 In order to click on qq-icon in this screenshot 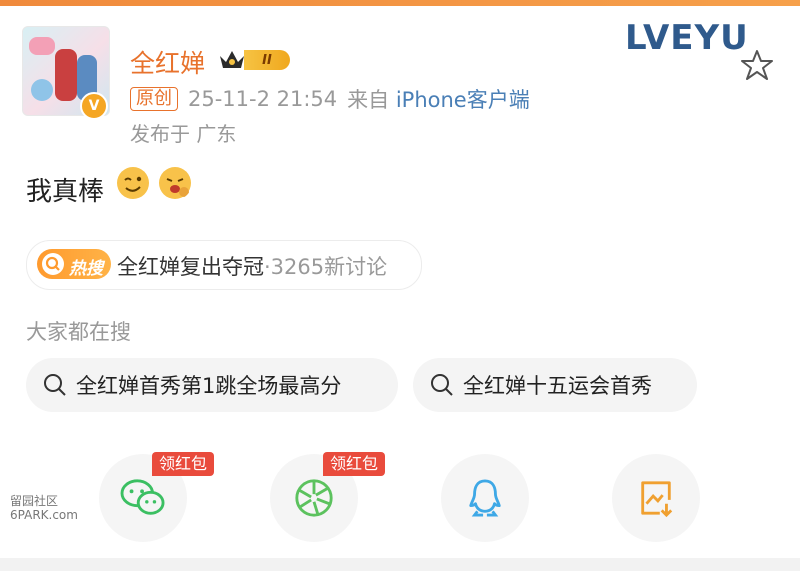, I will do `click(485, 498)`.